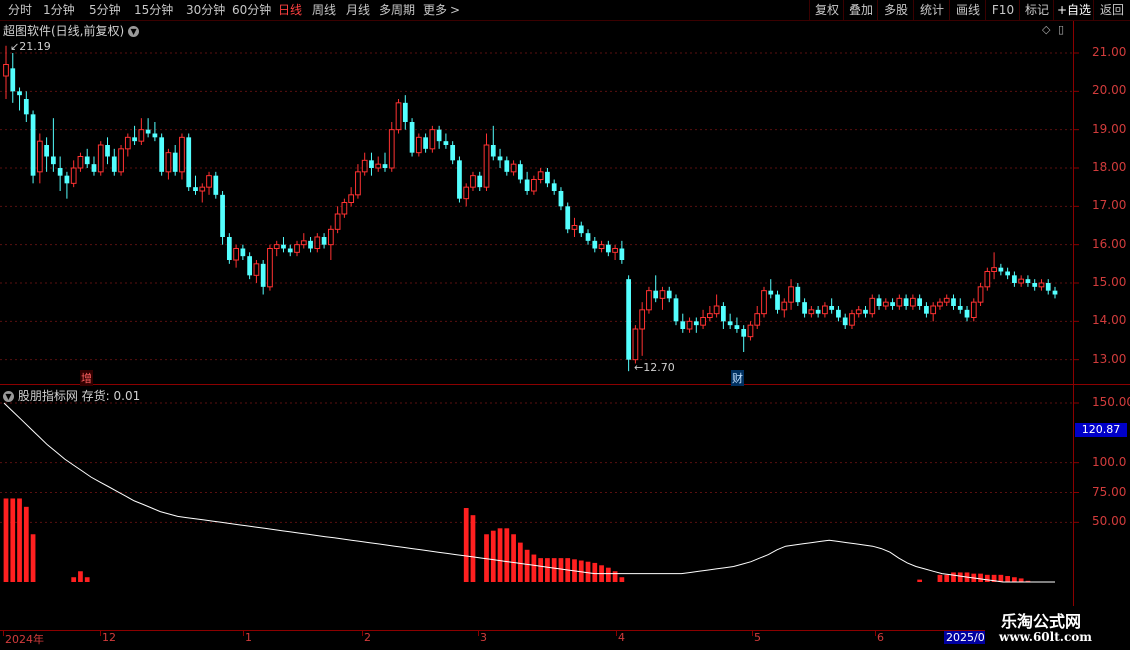 This screenshot has height=650, width=1130. What do you see at coordinates (1061, 29) in the screenshot?
I see `window-icon: ▯` at bounding box center [1061, 29].